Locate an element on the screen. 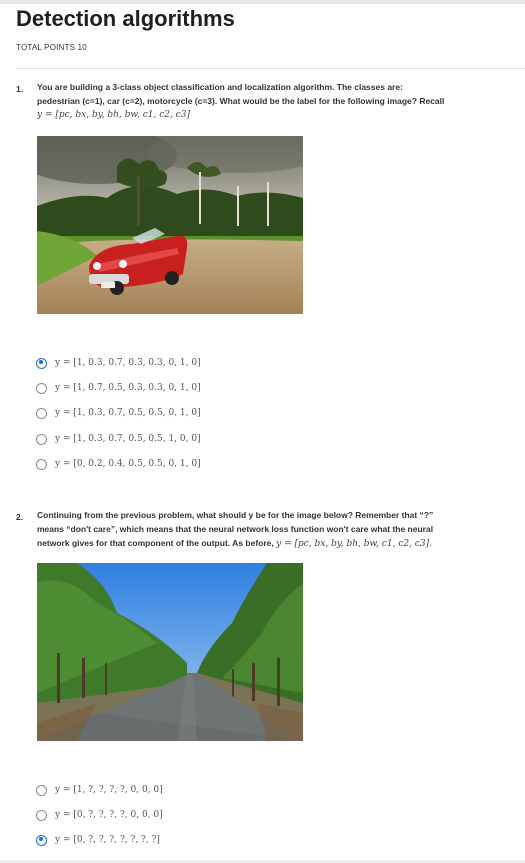 This screenshot has height=863, width=525. q1-option-2-label: y = [1, 0.7, 0.5, 0.3, 0.3, 0, 1, 0] is located at coordinates (128, 388).